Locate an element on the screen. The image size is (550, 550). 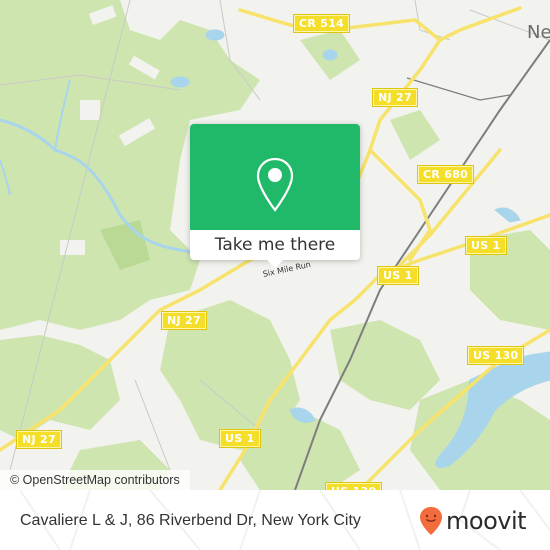
place-label-new-brunswick: Ne is located at coordinates (538, 32).